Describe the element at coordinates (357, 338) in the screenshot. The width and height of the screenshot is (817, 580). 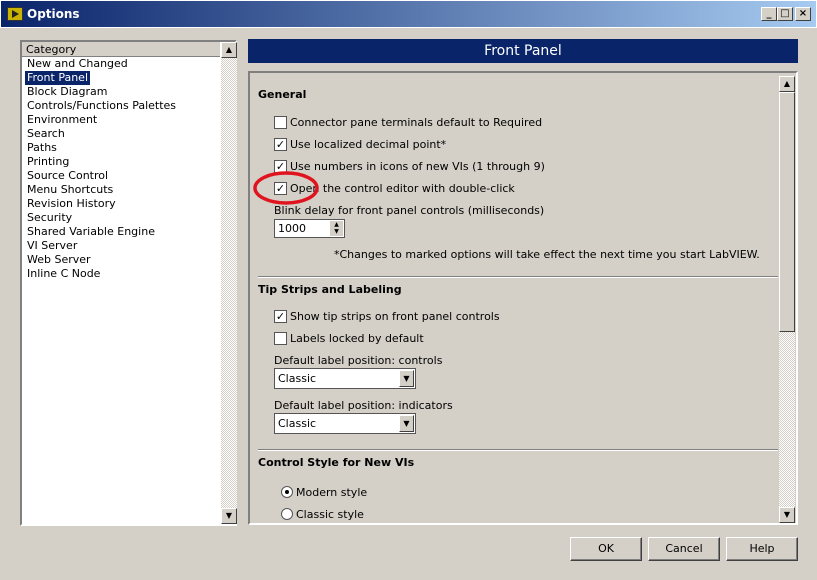
I see `checkbox-label: Labels locked by default` at that location.